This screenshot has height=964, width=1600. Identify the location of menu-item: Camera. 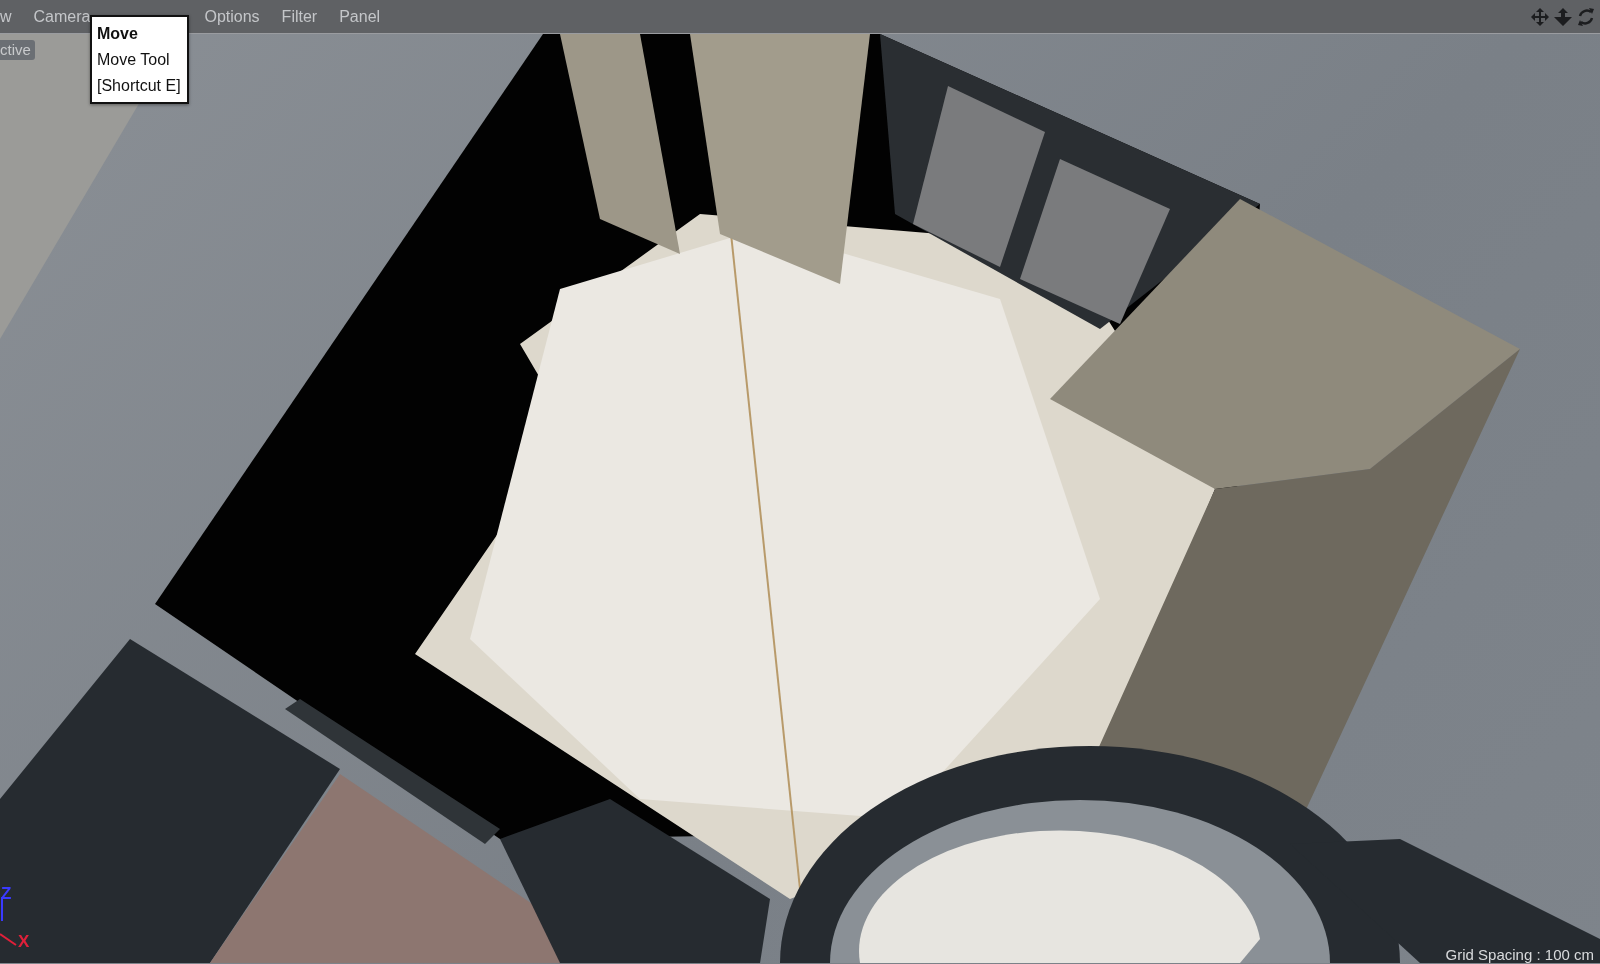
(62, 16).